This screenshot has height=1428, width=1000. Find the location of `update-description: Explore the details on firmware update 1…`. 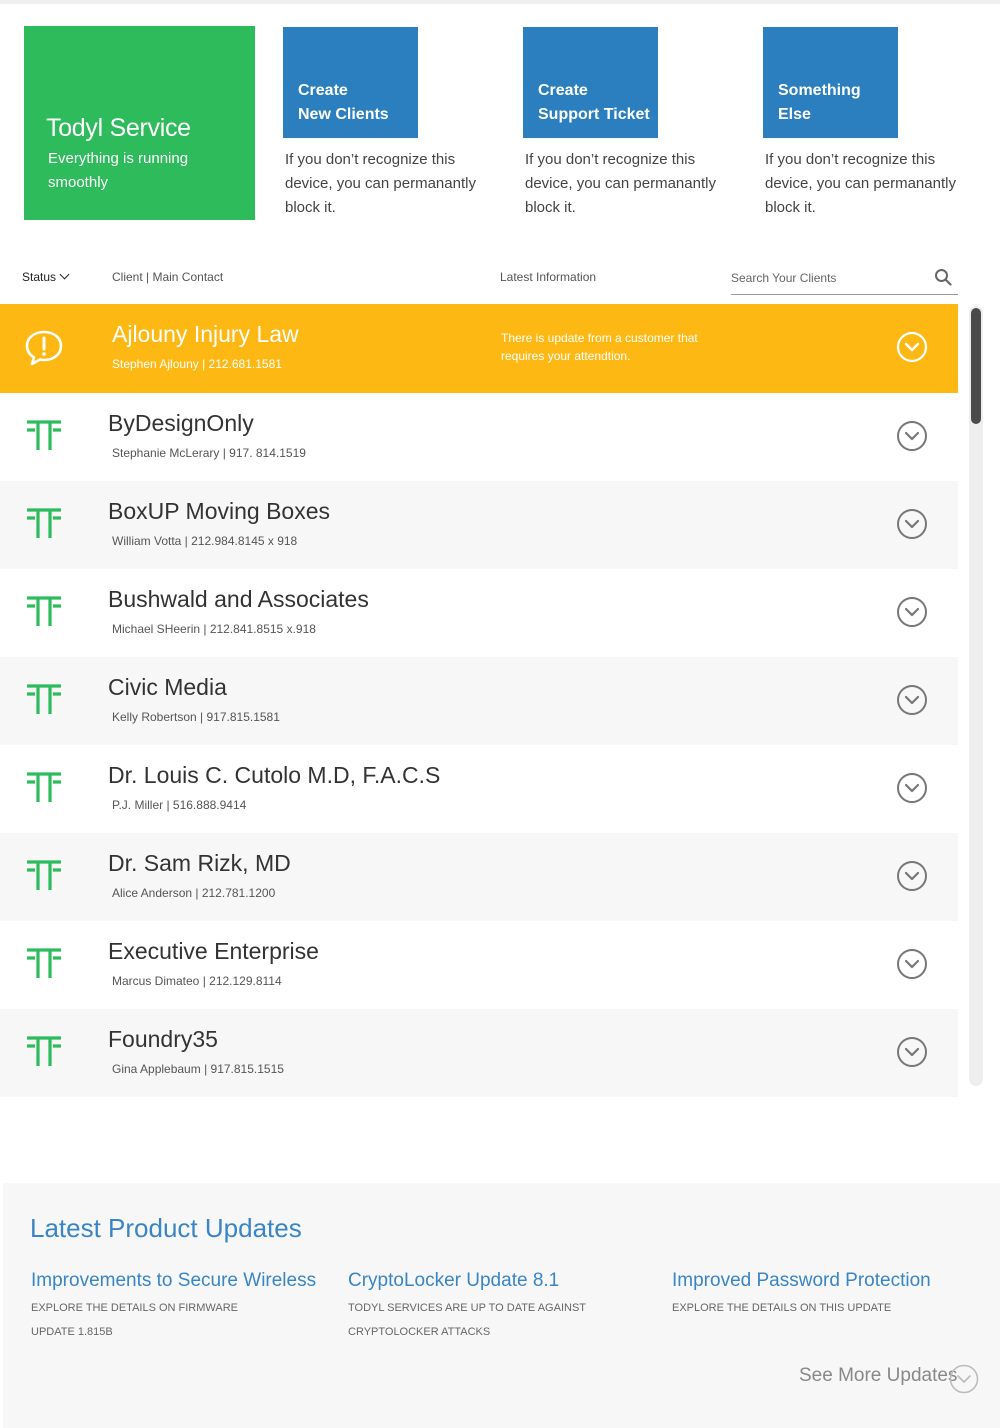

update-description: Explore the details on firmware update 1… is located at coordinates (134, 1320).